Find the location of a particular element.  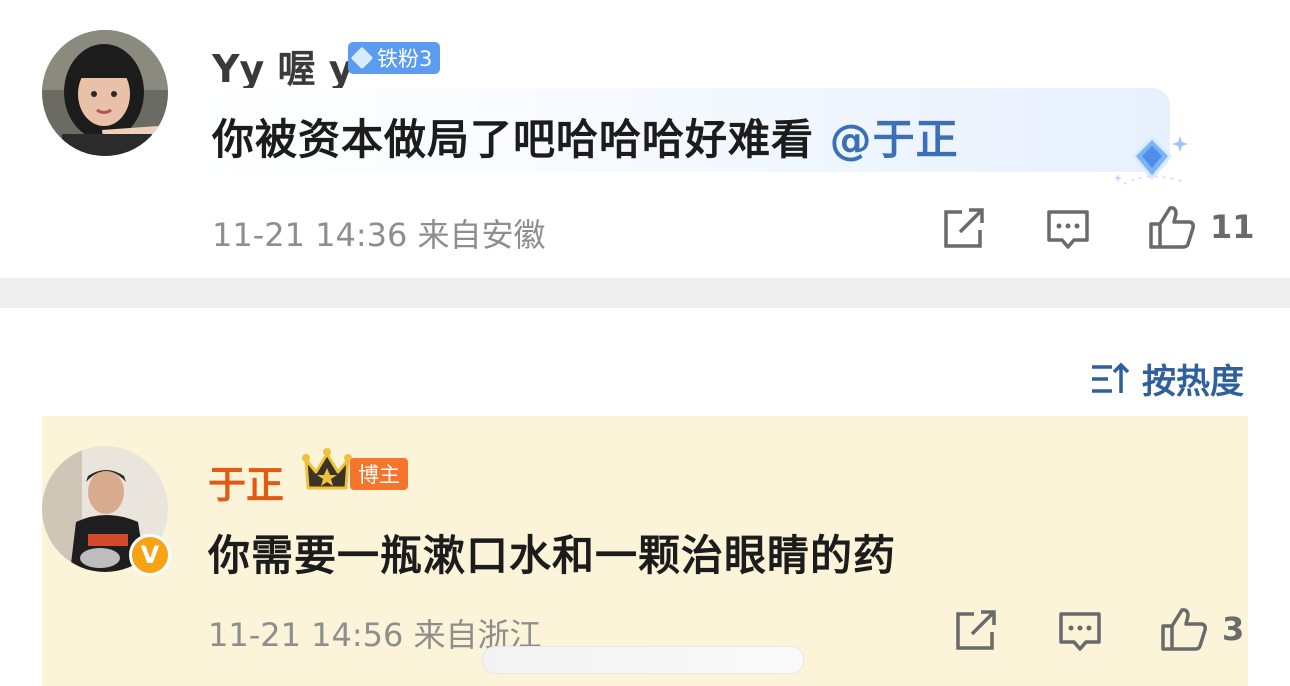

watermark-bar is located at coordinates (643, 660).